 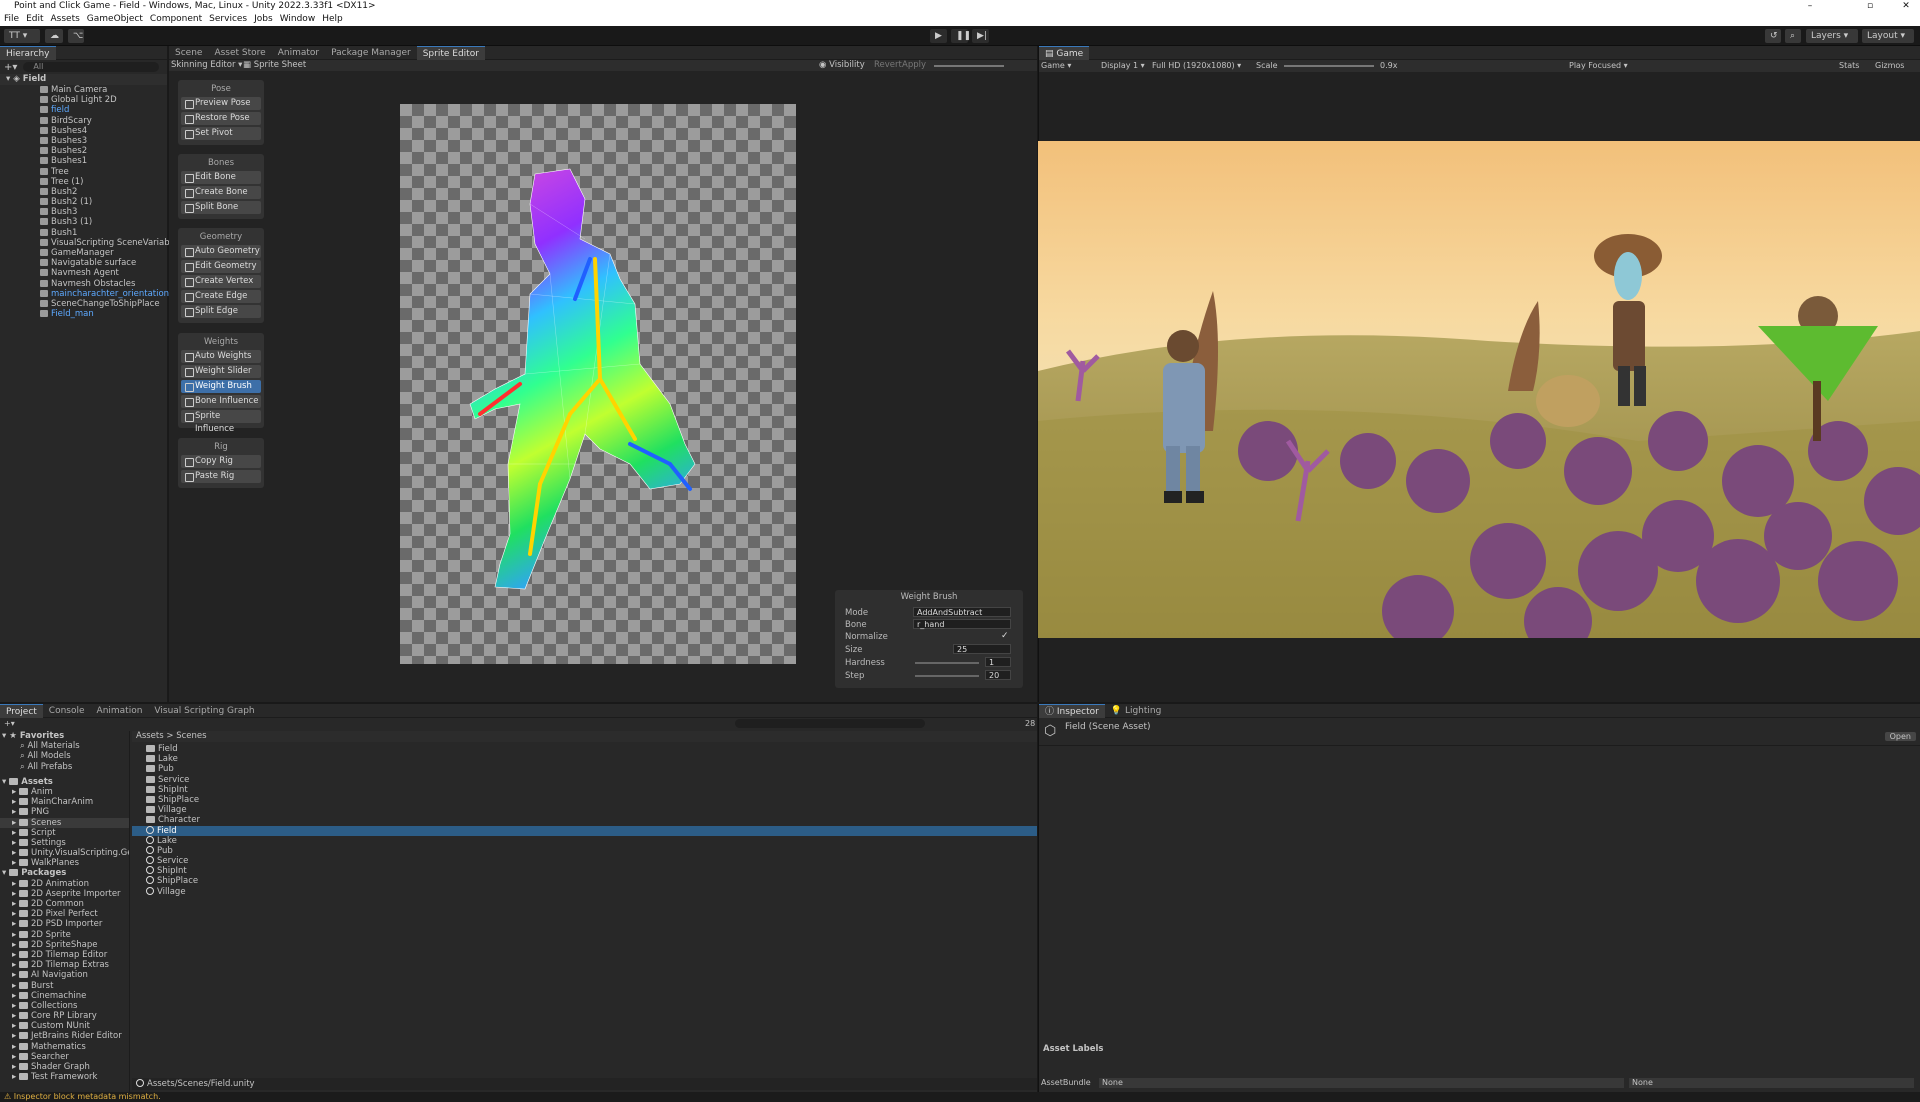 What do you see at coordinates (111, 243) in the screenshot?
I see `hierarchy-item: VisualScripting SceneVariables` at bounding box center [111, 243].